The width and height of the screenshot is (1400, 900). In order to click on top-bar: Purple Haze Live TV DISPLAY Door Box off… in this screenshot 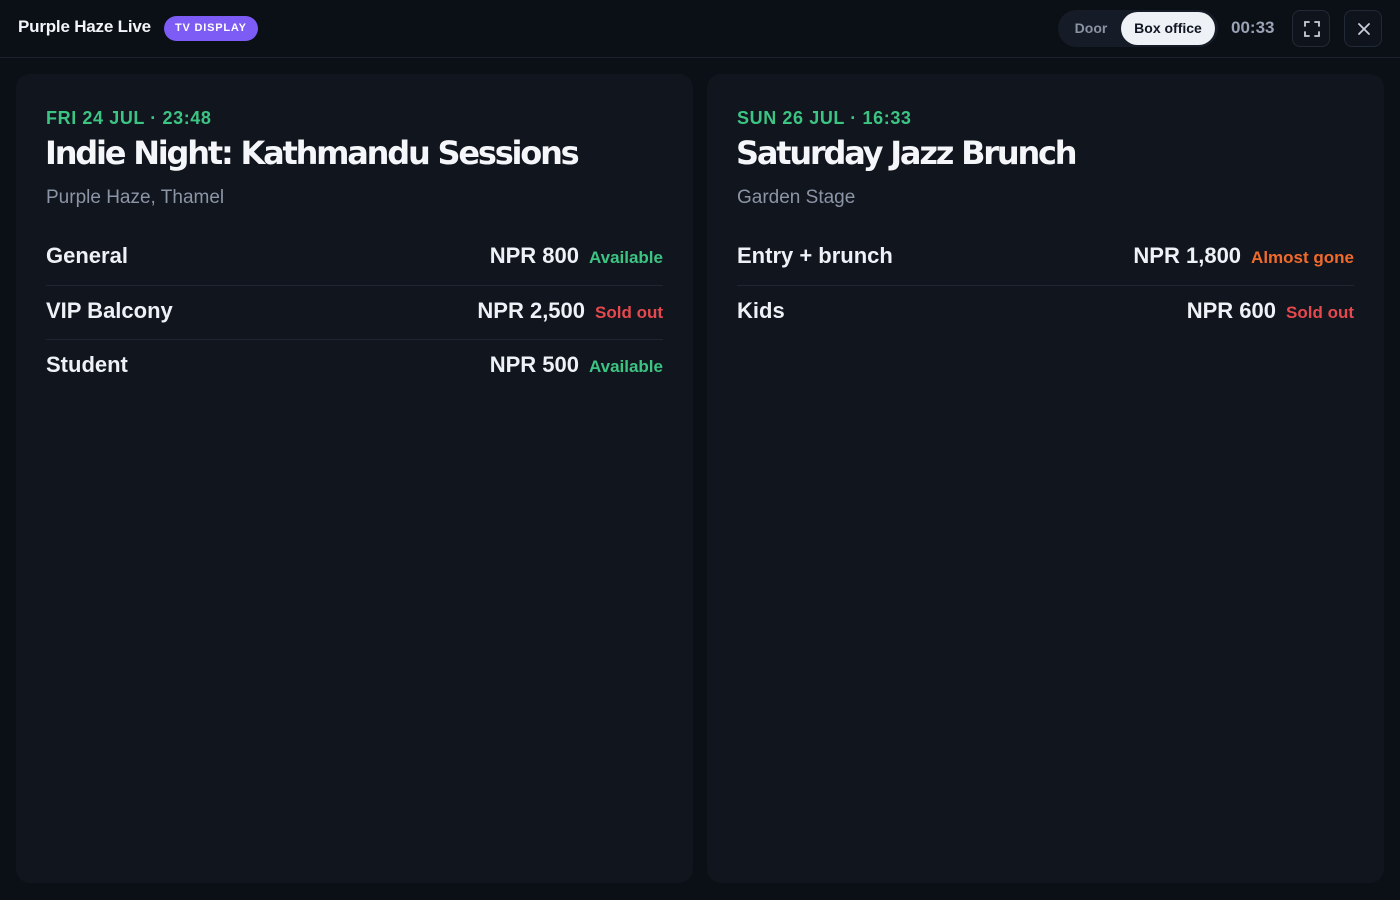, I will do `click(700, 29)`.